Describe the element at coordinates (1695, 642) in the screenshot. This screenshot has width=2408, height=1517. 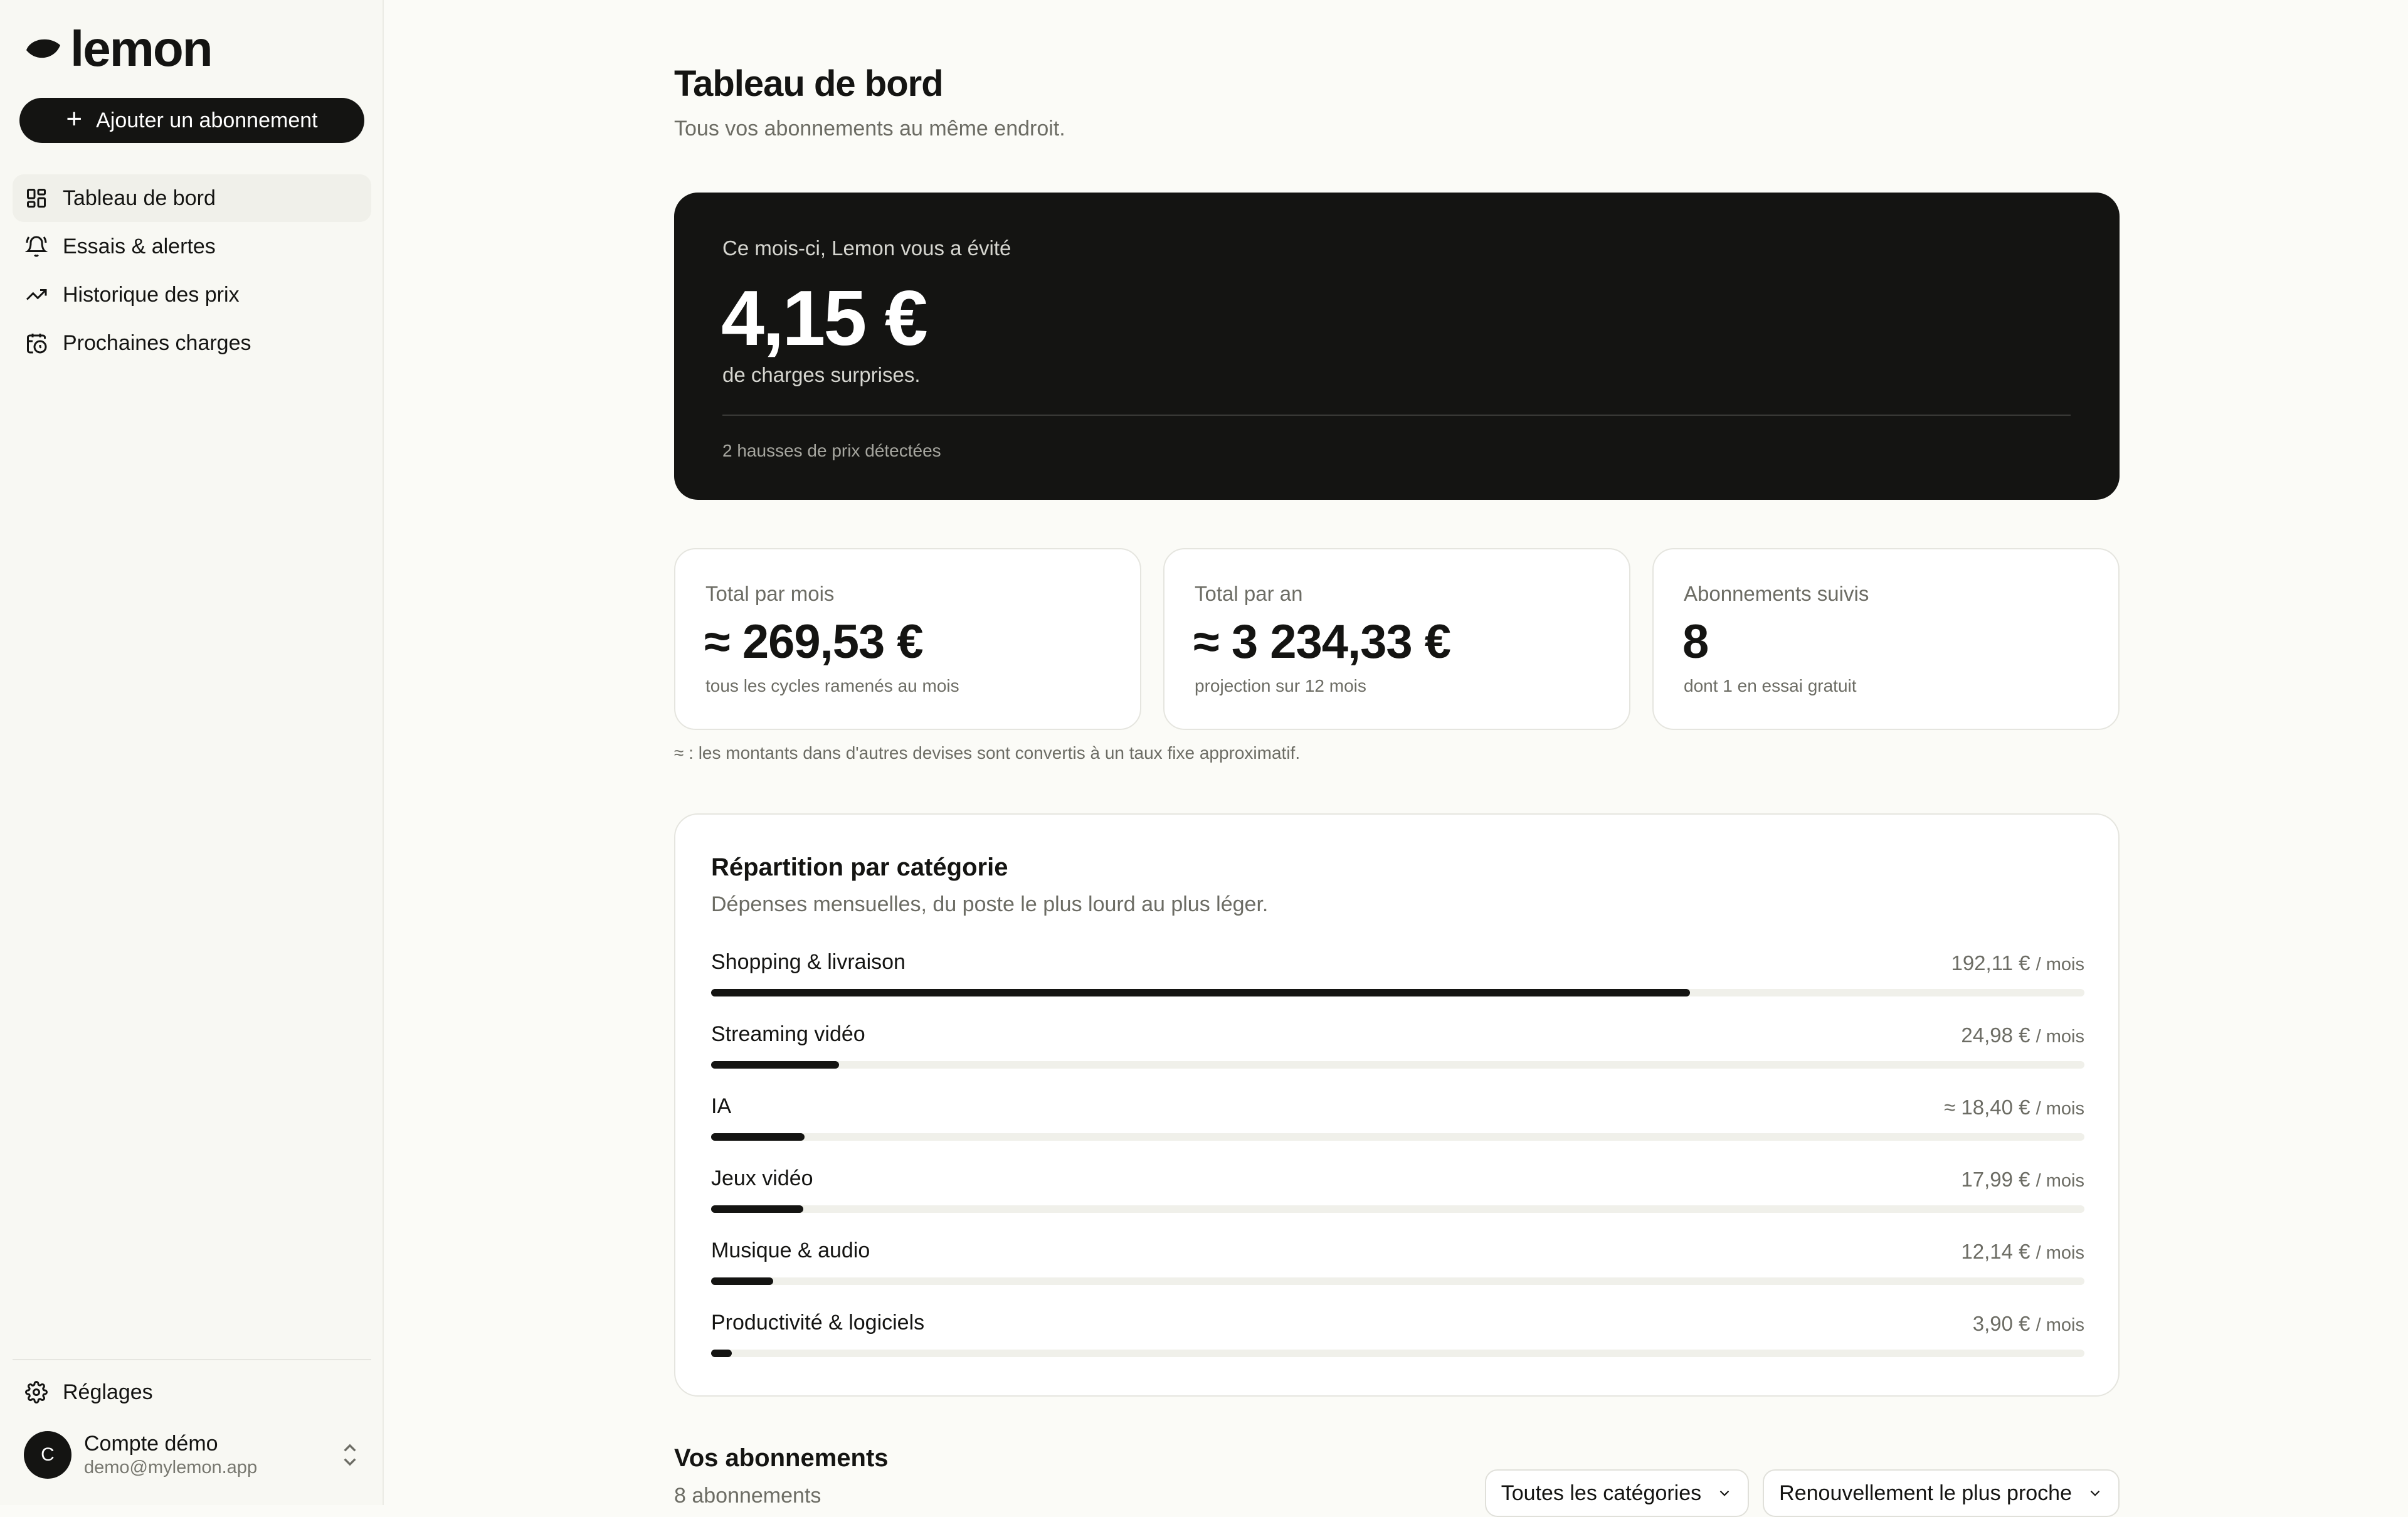
I see `stat-value: 8` at that location.